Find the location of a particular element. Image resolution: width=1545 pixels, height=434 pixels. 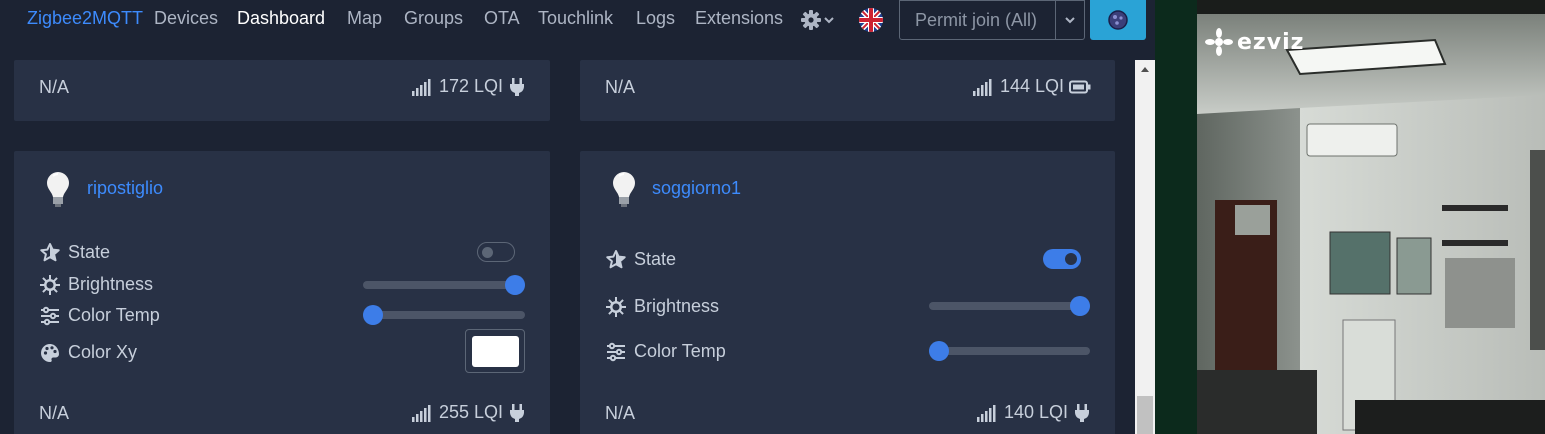

permit-join-dropdown is located at coordinates (1070, 22).